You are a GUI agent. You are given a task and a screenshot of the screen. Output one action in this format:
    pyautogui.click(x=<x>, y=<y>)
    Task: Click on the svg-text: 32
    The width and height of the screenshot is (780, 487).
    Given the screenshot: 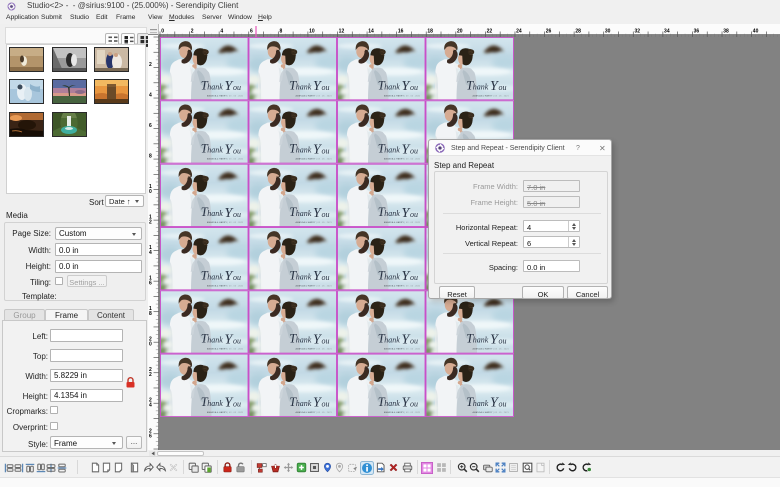 What is the action you would take?
    pyautogui.click(x=637, y=32)
    